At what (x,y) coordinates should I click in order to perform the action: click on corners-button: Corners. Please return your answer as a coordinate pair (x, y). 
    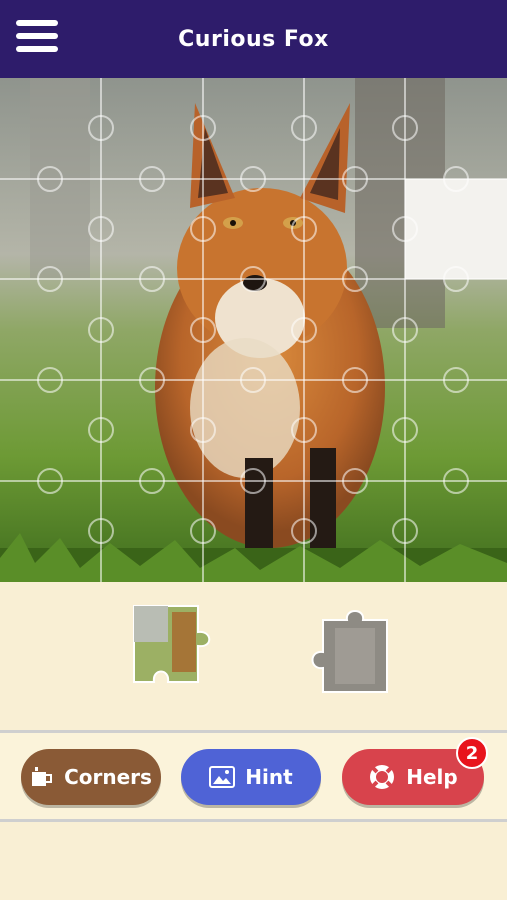
    Looking at the image, I should click on (91, 777).